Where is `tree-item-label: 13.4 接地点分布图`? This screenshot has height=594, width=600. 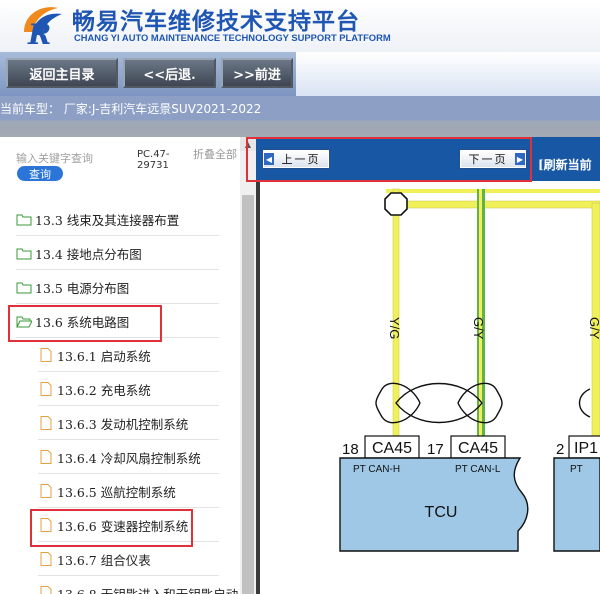
tree-item-label: 13.4 接地点分布图 is located at coordinates (88, 254).